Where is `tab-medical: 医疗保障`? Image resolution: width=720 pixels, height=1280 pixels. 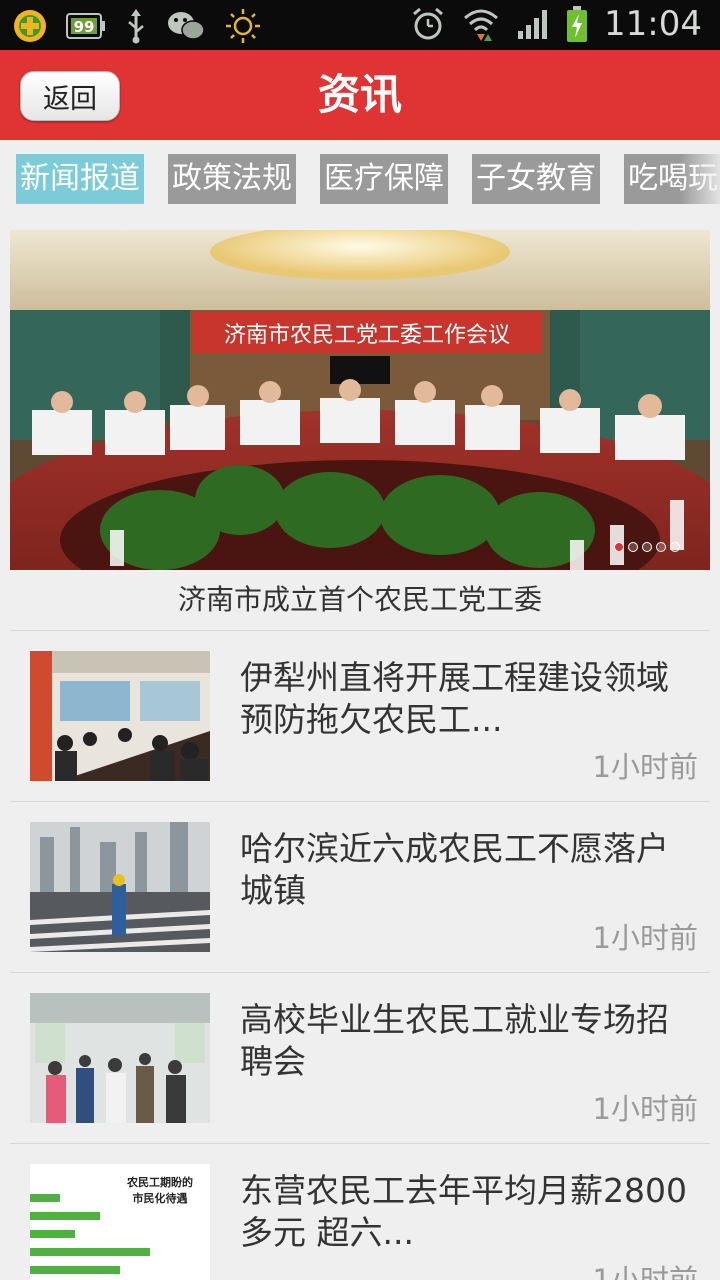 tab-medical: 医疗保障 is located at coordinates (384, 179).